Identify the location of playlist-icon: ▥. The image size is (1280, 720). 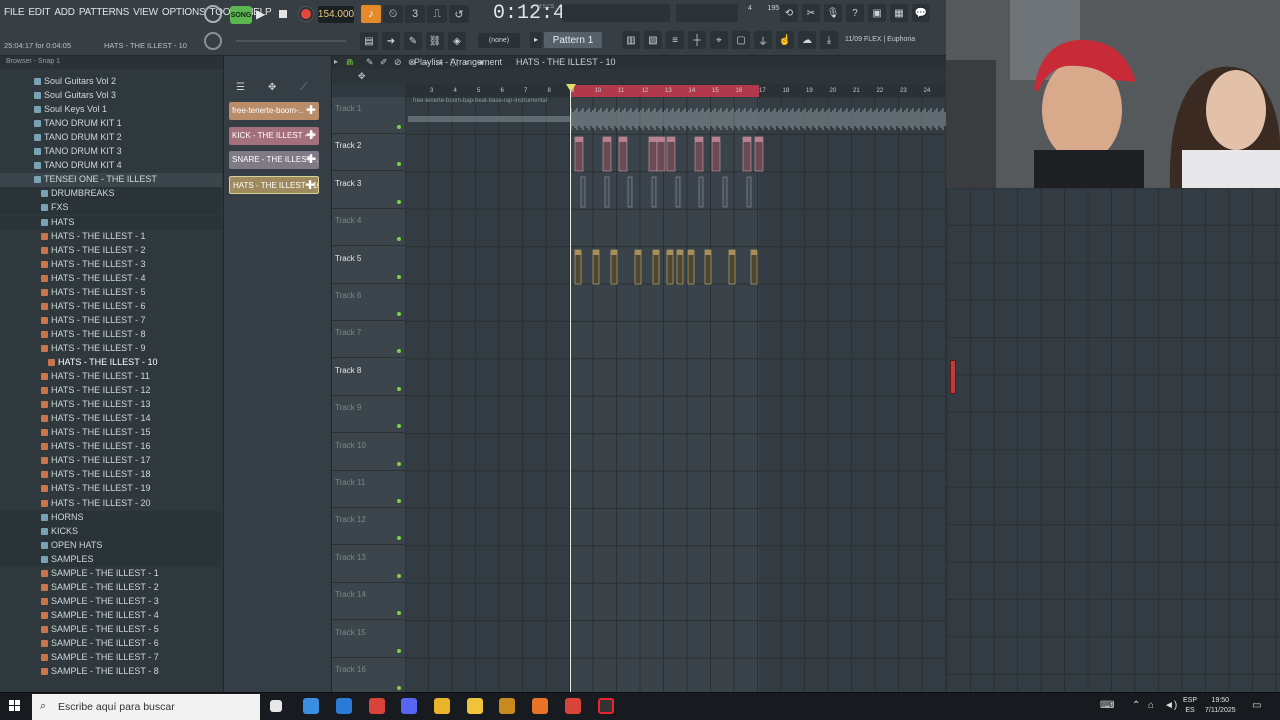
(631, 40).